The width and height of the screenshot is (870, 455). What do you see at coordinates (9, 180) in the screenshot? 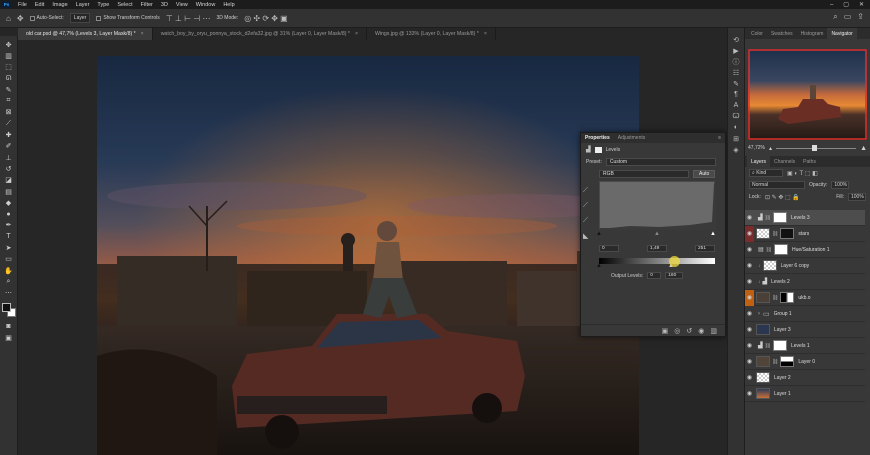
I see `eraser-tool-icon: ◪` at bounding box center [9, 180].